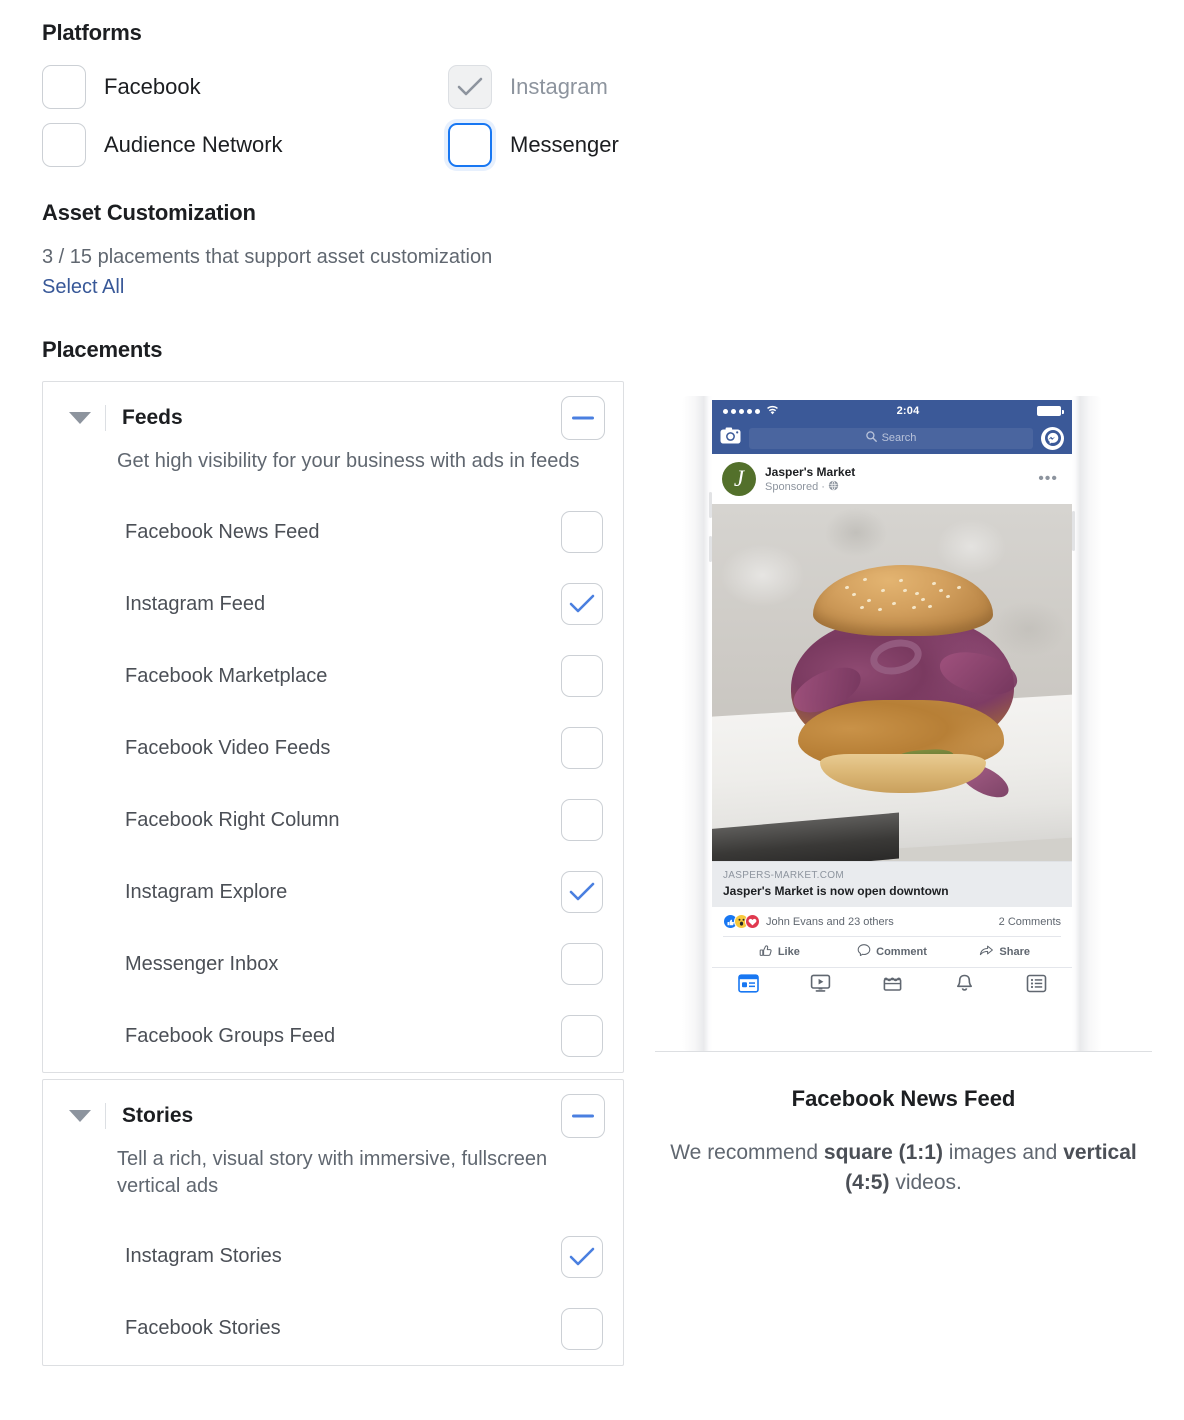 This screenshot has height=1420, width=1184. Describe the element at coordinates (83, 287) in the screenshot. I see `select-all-link: Select All` at that location.